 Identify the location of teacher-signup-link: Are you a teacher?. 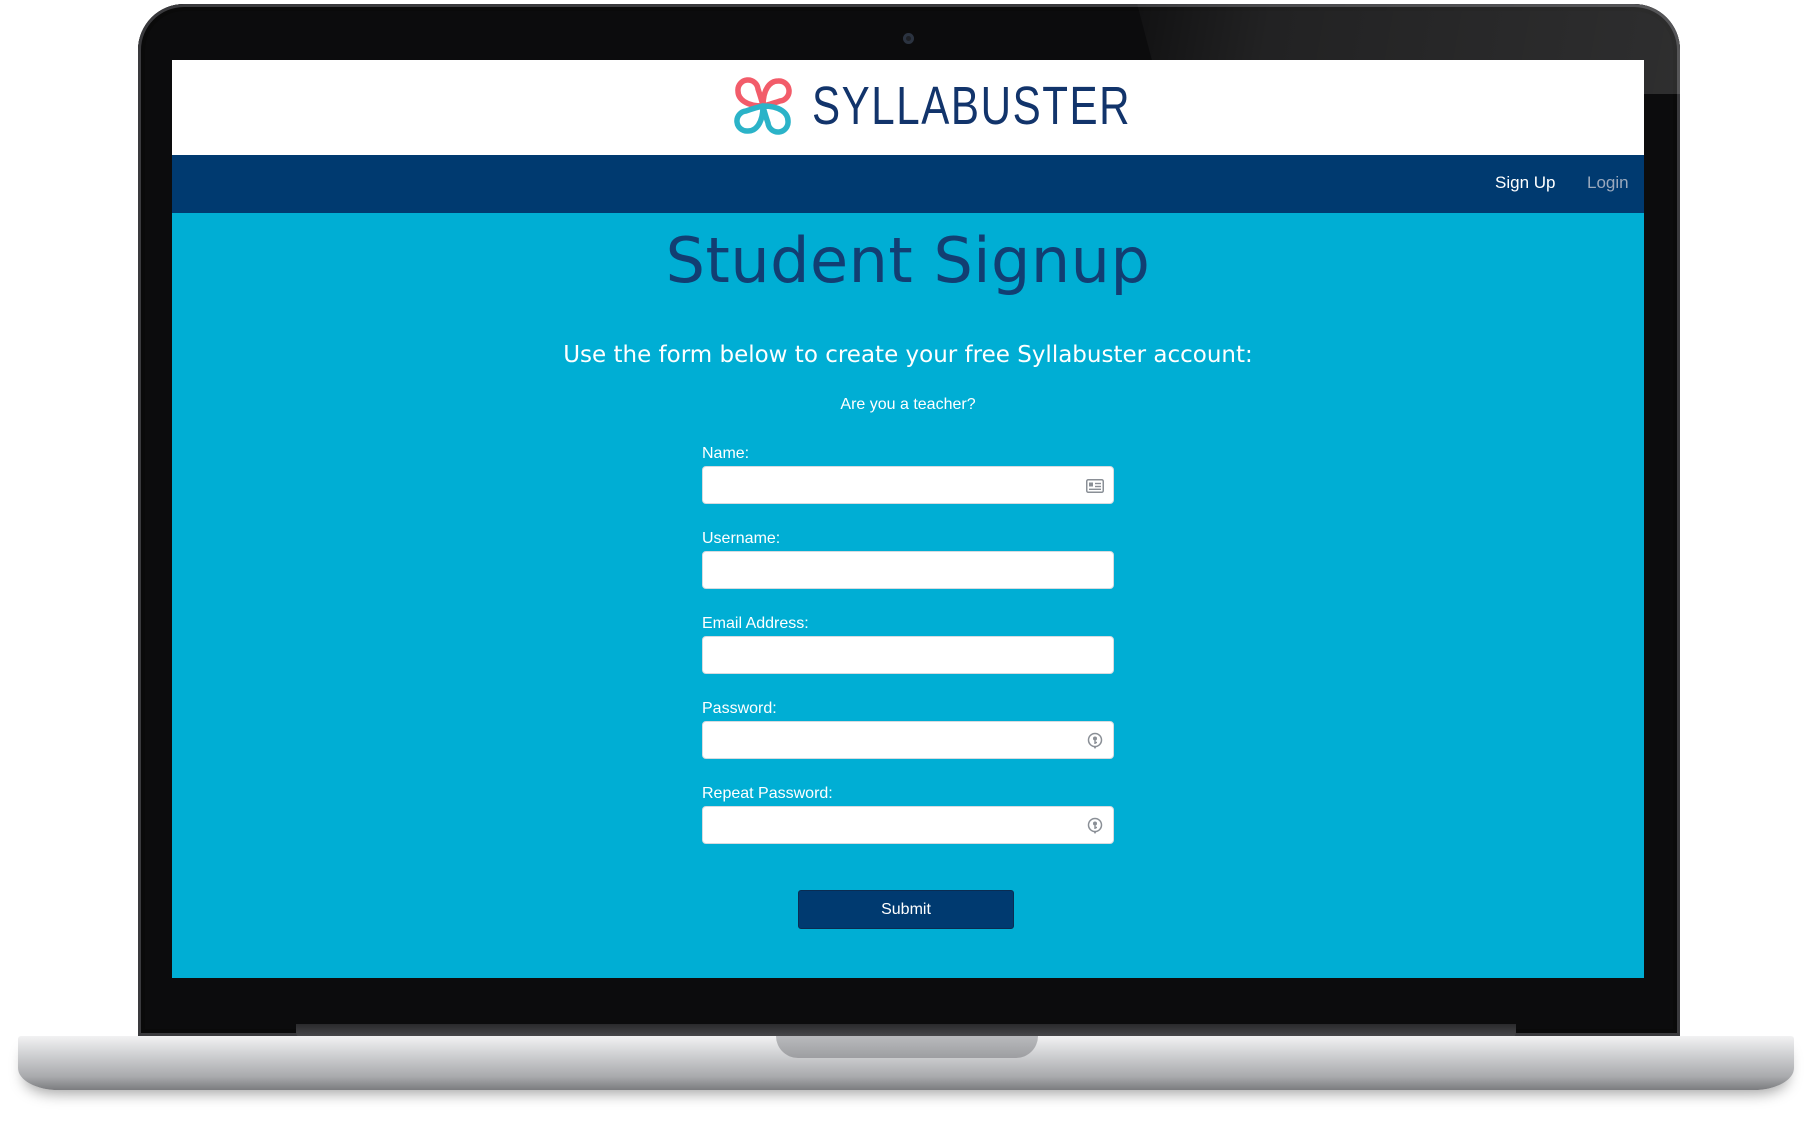
(907, 404).